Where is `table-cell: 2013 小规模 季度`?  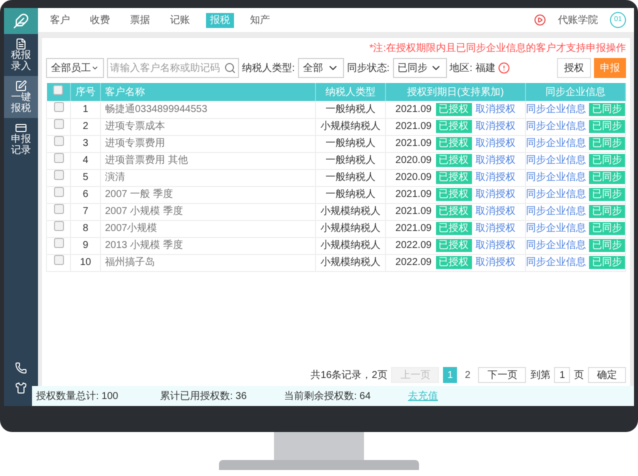
table-cell: 2013 小规模 季度 is located at coordinates (208, 245).